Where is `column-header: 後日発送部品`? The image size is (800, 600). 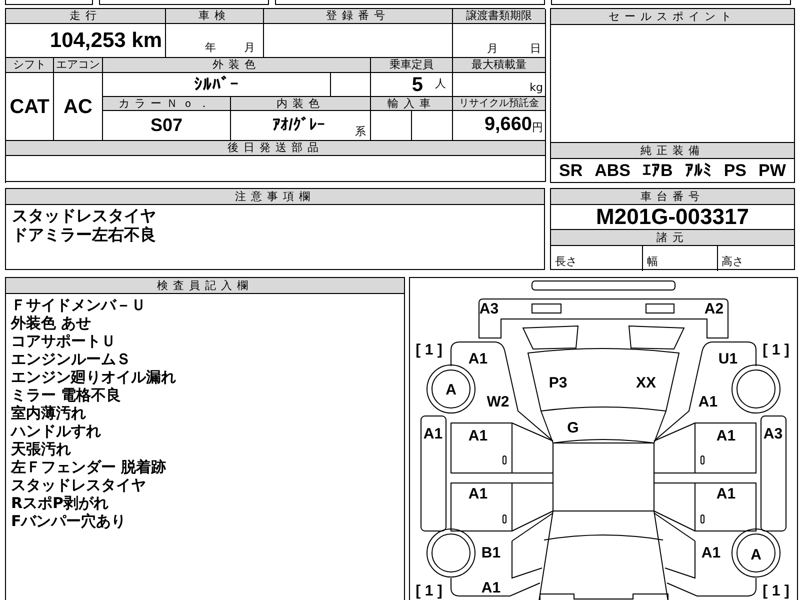
column-header: 後日発送部品 is located at coordinates (276, 148).